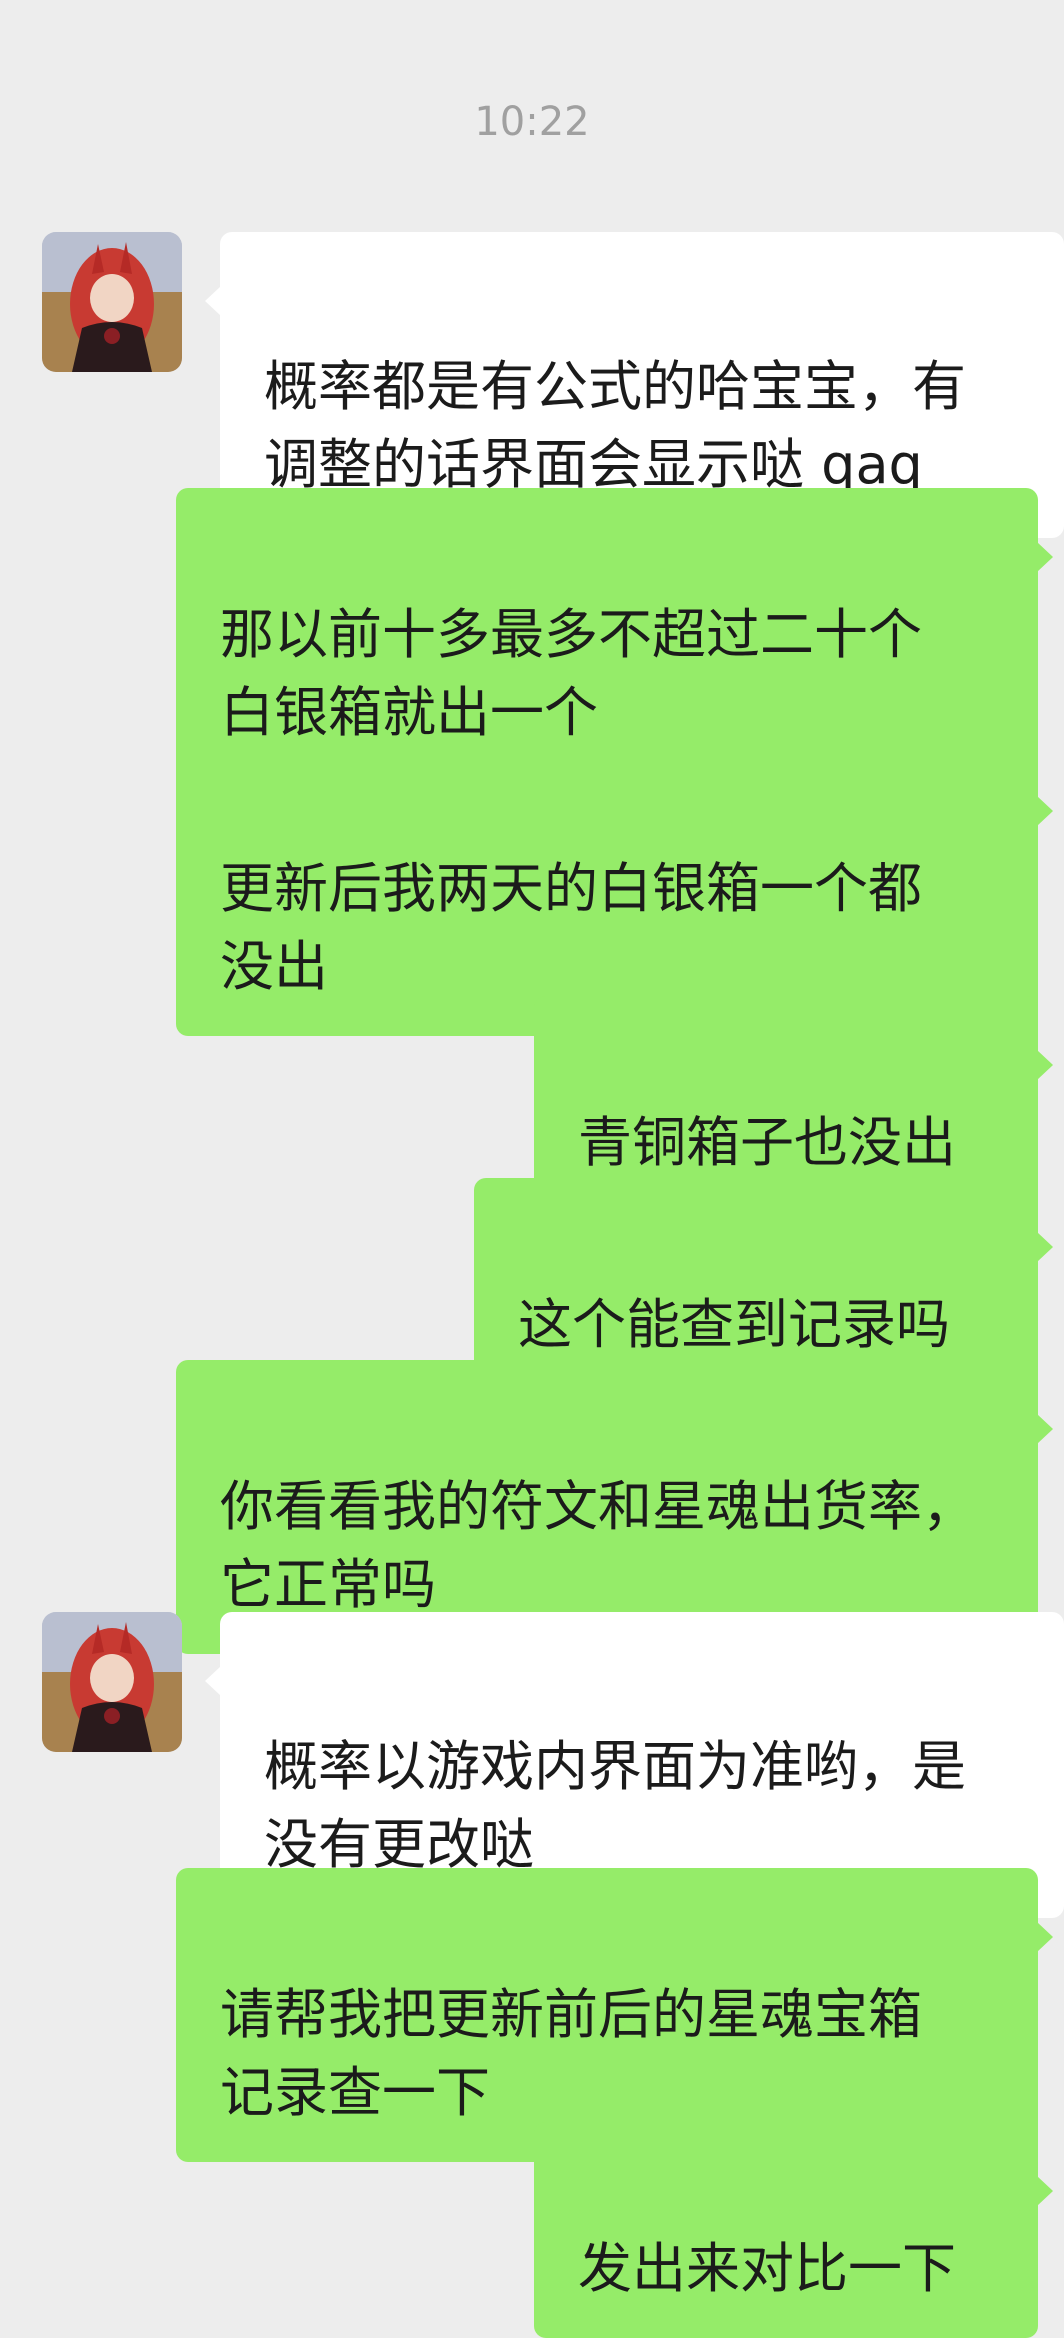 This screenshot has height=2338, width=1064. I want to click on message-text: 那以前十多最多不超过二十个 白银箱就出一个, so click(571, 673).